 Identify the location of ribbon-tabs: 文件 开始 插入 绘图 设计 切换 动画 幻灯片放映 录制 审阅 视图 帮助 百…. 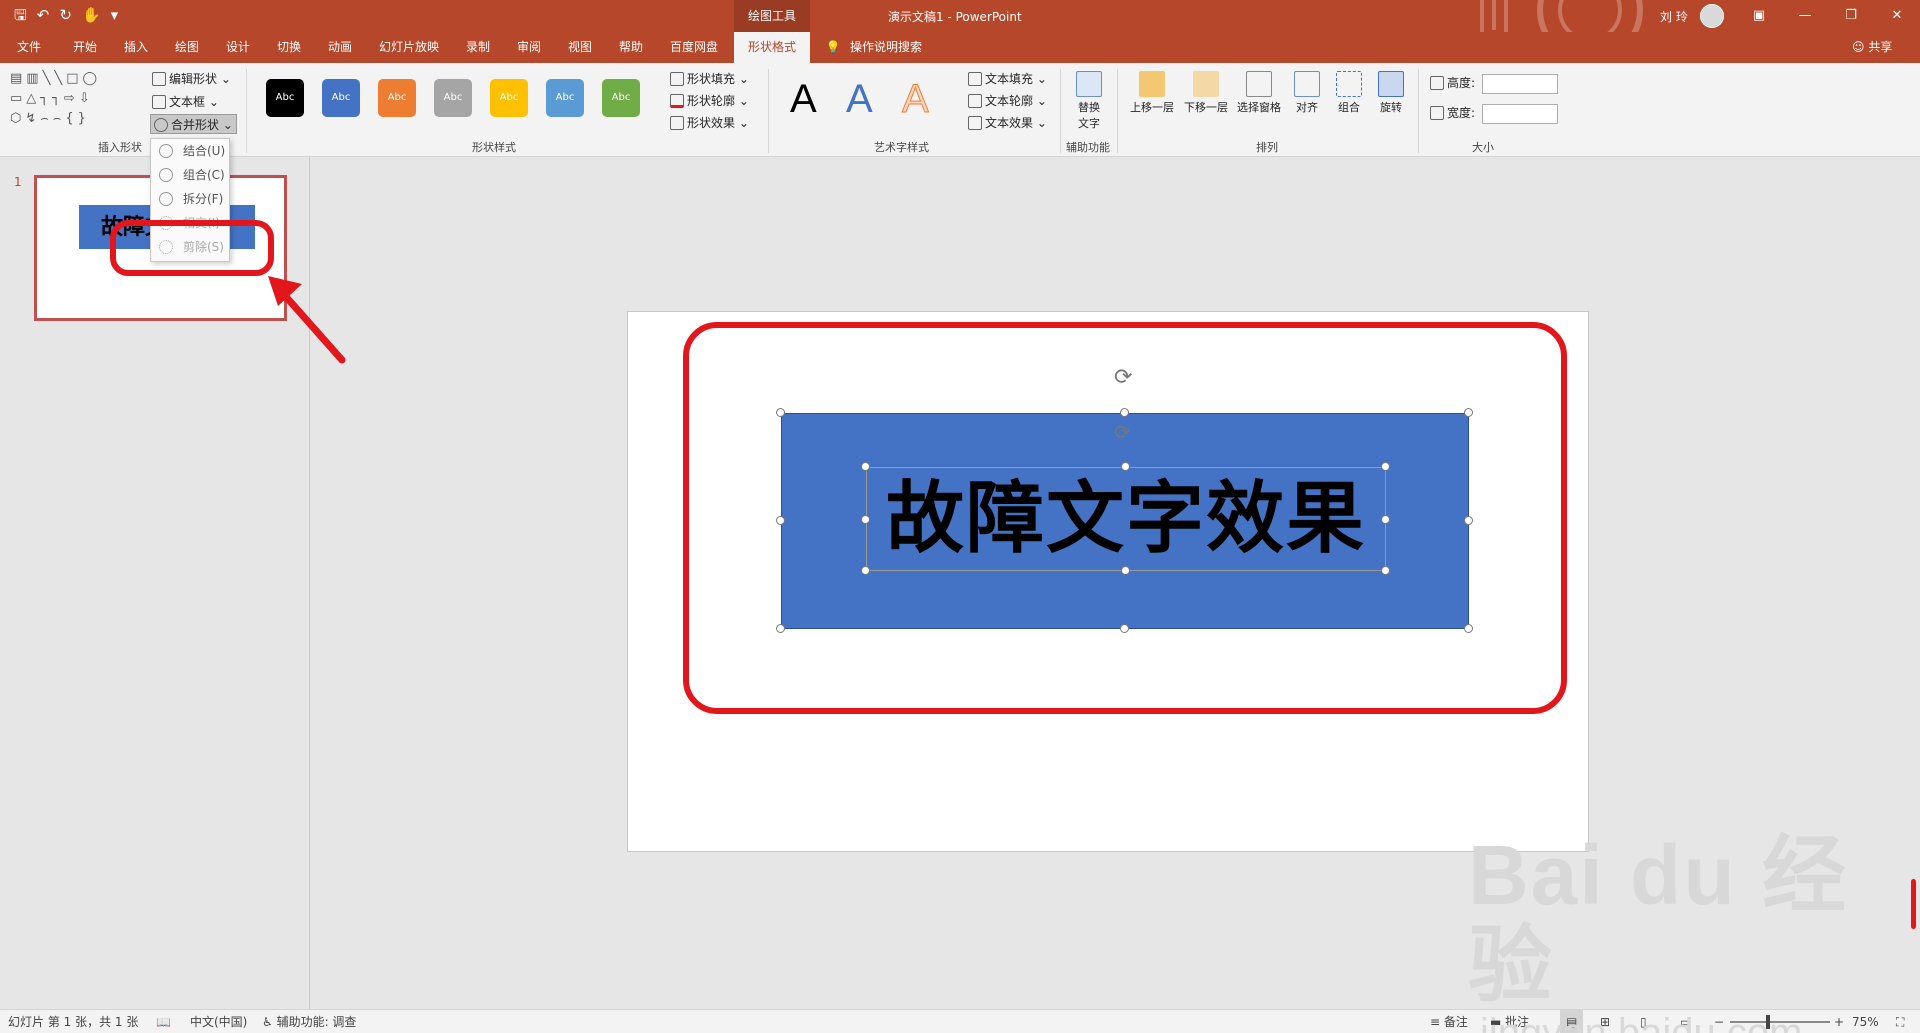
(960, 47).